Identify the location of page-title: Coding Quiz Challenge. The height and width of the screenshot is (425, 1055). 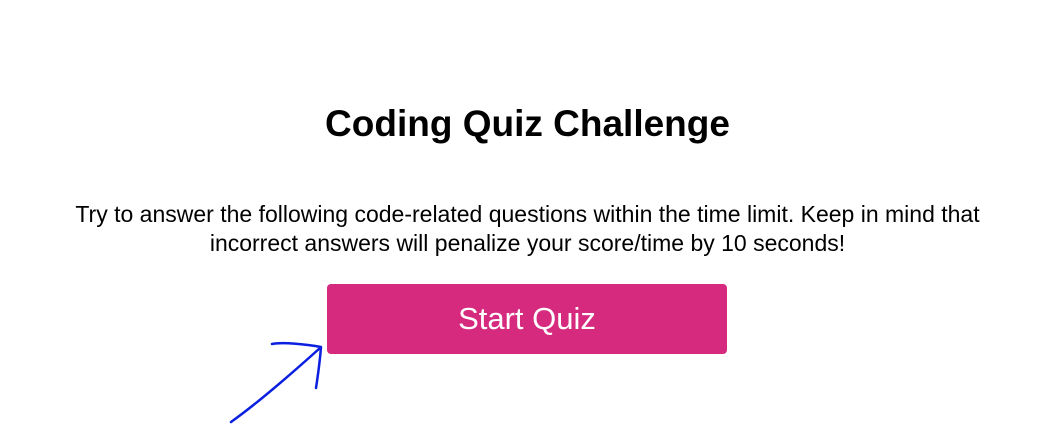
(527, 123).